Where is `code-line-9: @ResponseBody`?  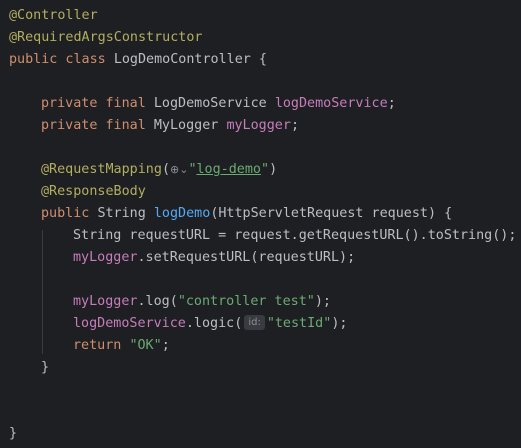 code-line-9: @ResponseBody is located at coordinates (93, 192).